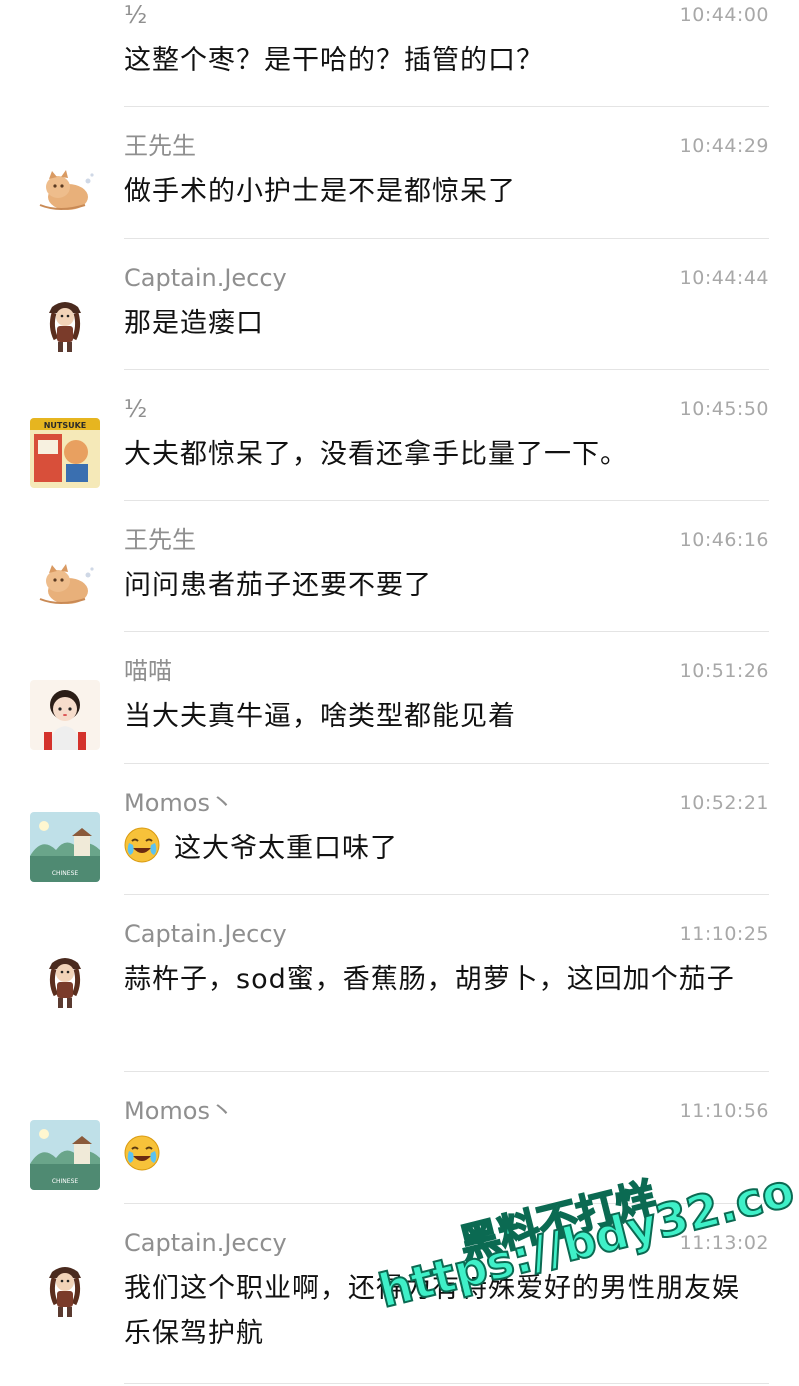  I want to click on message-text: 我们这个职业啊，还得为有特殊爱好的男性朋友娱乐保驾护航, so click(444, 1311).